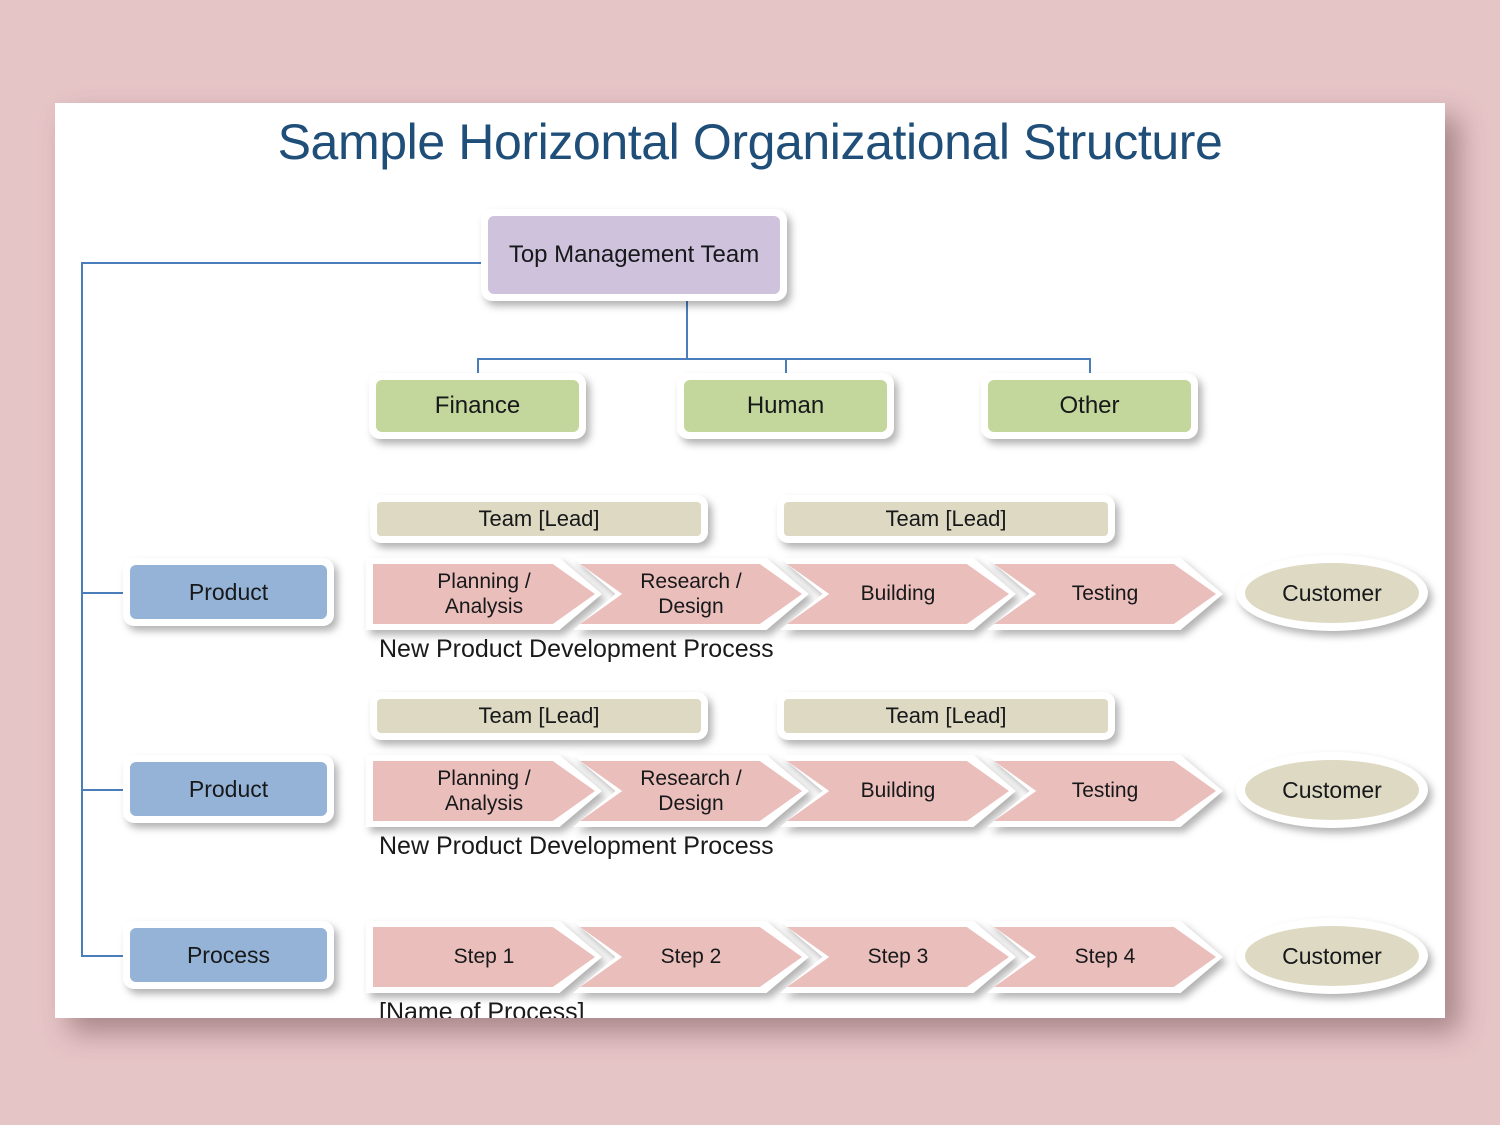  What do you see at coordinates (576, 846) in the screenshot?
I see `row-2-caption: New Product Development Process` at bounding box center [576, 846].